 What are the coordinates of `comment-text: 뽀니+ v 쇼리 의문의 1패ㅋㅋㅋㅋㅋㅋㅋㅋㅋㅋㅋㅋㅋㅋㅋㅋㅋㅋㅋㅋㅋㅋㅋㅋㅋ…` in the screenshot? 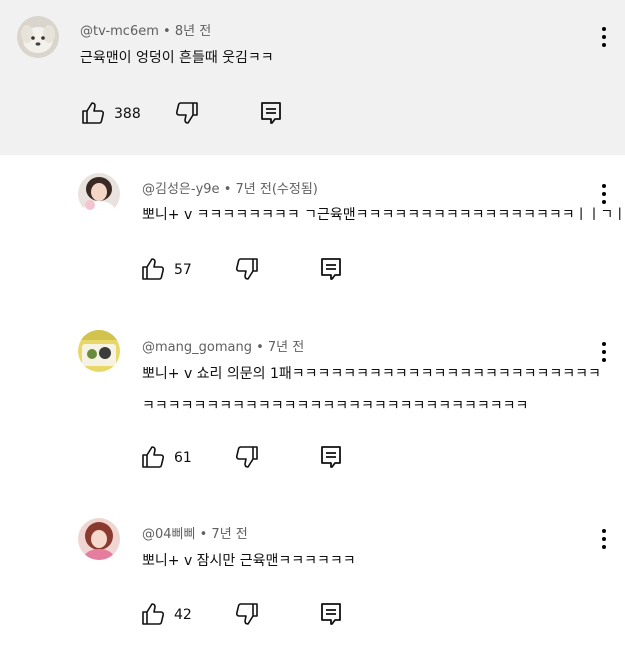 It's located at (372, 390).